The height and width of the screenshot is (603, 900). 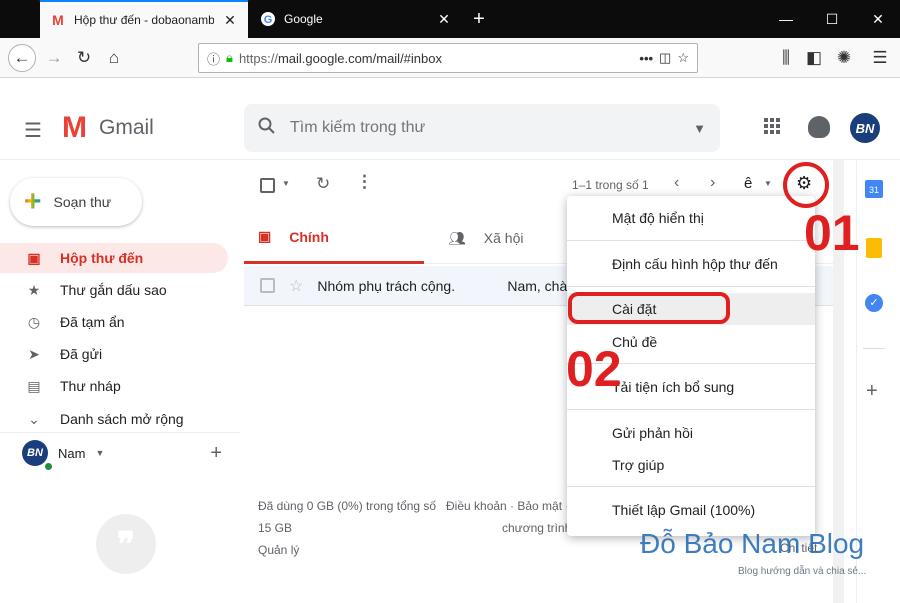 What do you see at coordinates (691, 510) in the screenshot?
I see `menu-item-gmail-setup: Thiết lập Gmail (100%)` at bounding box center [691, 510].